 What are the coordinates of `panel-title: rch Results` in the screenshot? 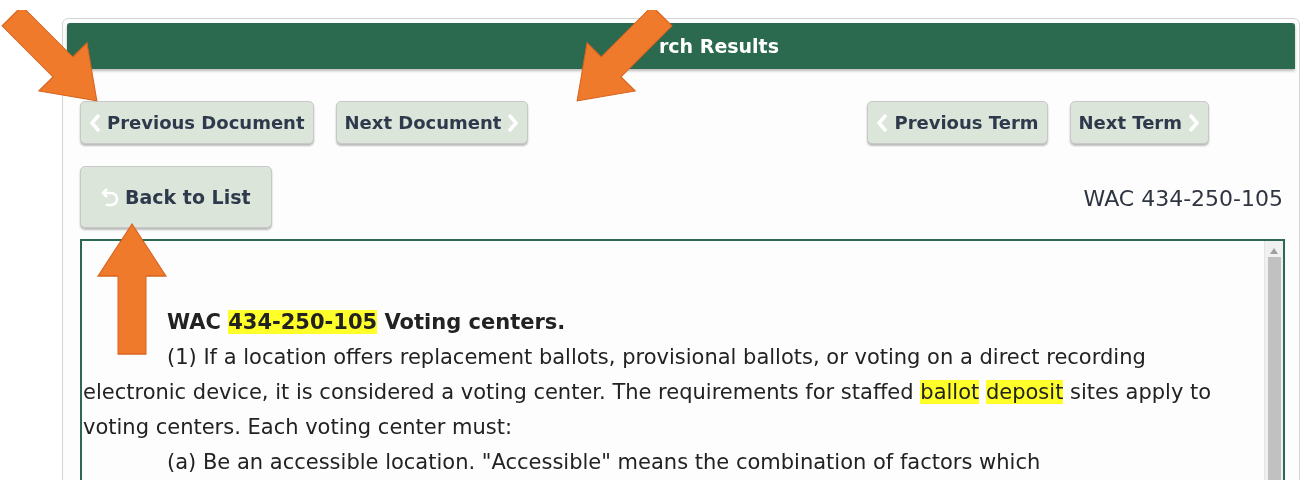 It's located at (681, 46).